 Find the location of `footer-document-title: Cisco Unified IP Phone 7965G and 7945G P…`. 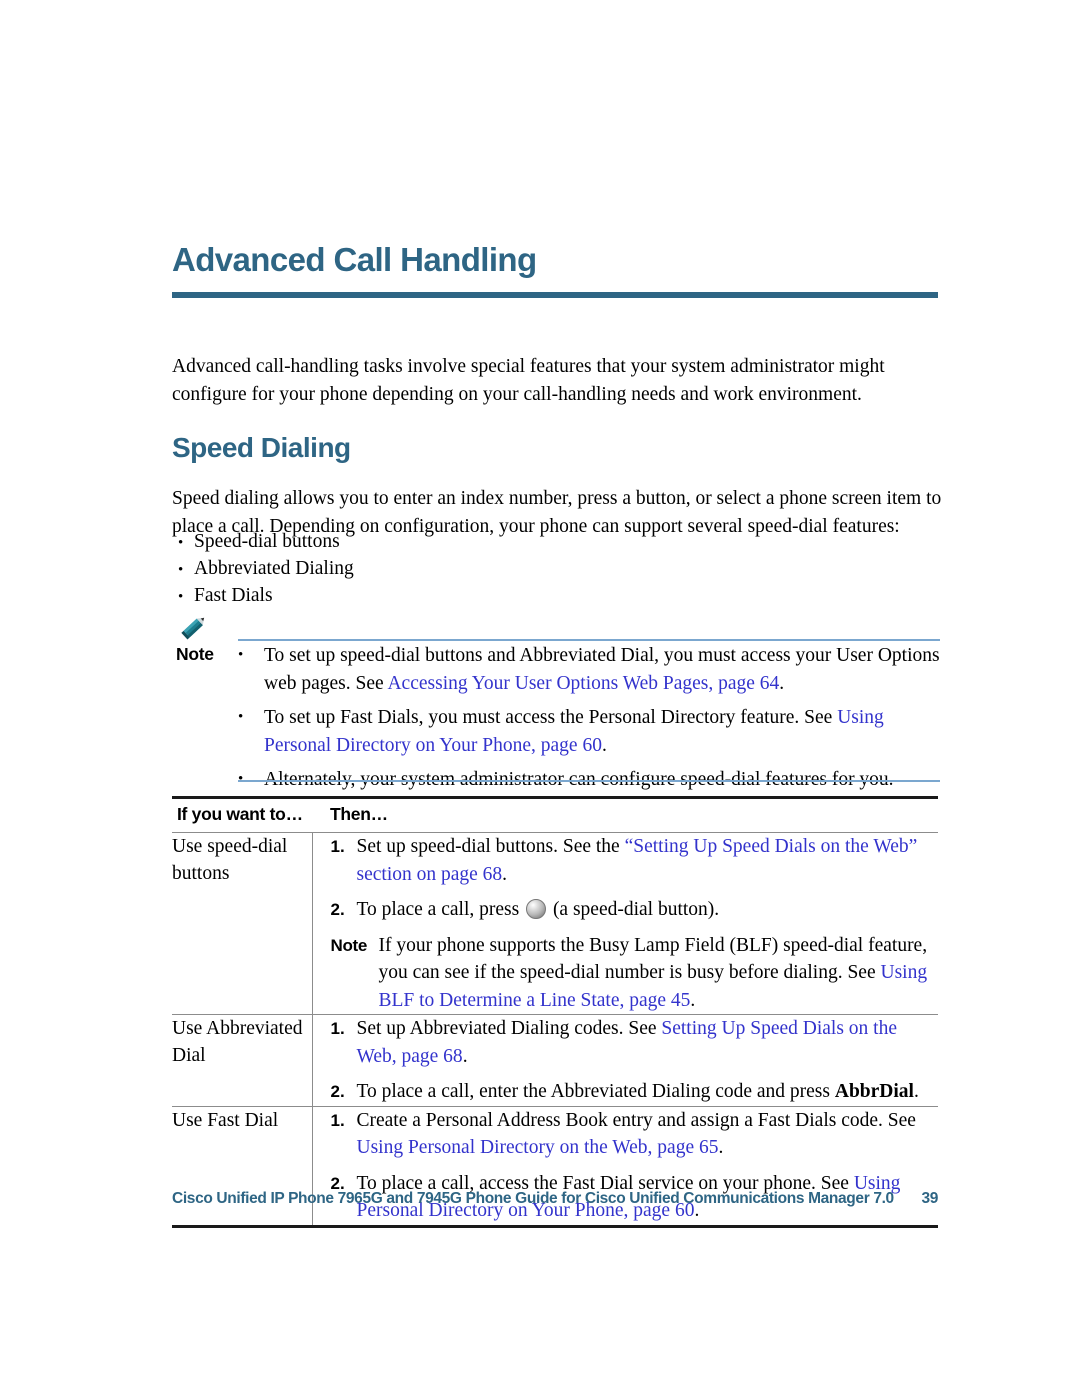

footer-document-title: Cisco Unified IP Phone 7965G and 7945G P… is located at coordinates (533, 1198).